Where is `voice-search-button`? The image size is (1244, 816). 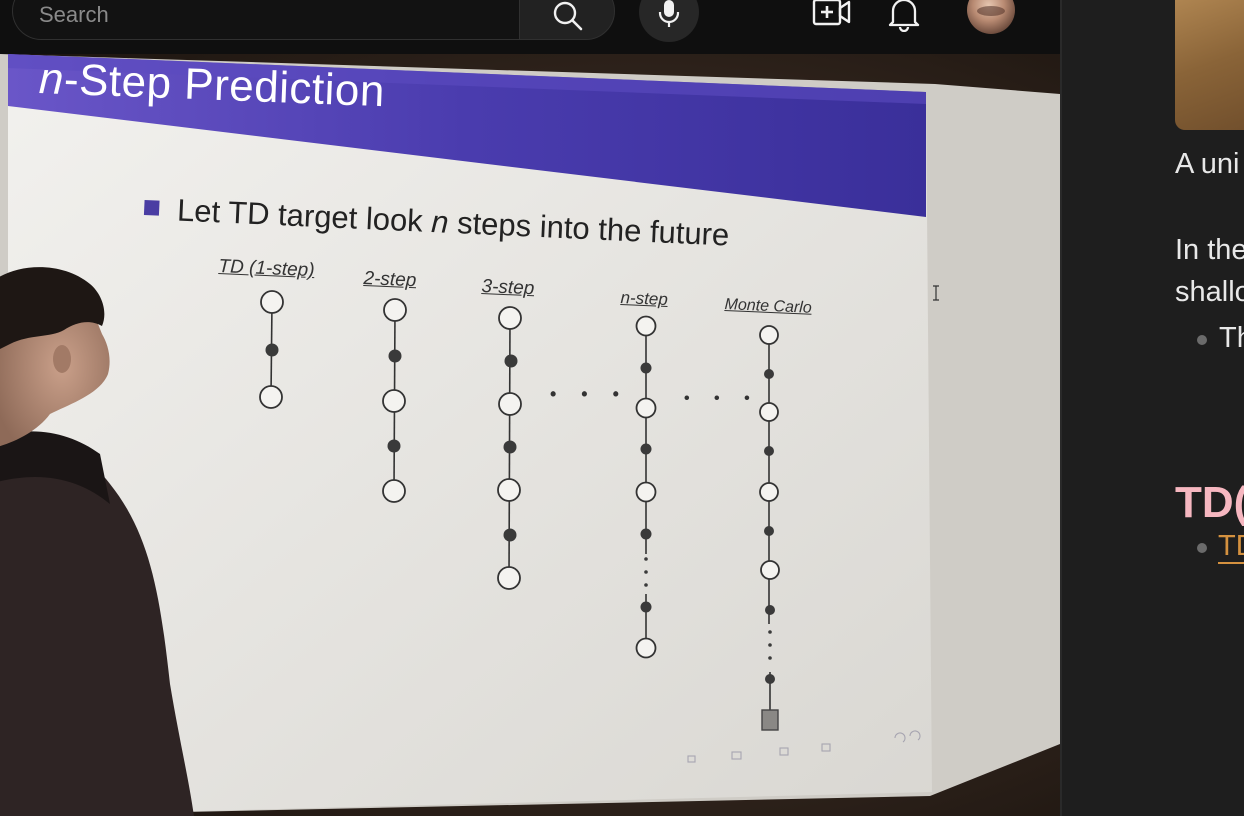 voice-search-button is located at coordinates (669, 21).